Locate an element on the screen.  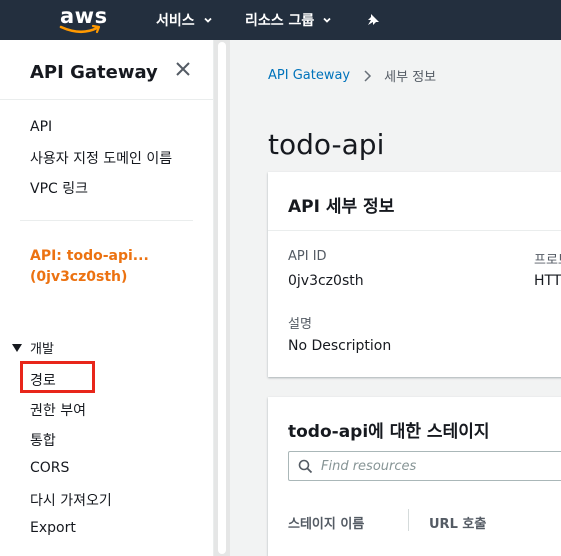
api-details-header: API 세부 정보 is located at coordinates (341, 207).